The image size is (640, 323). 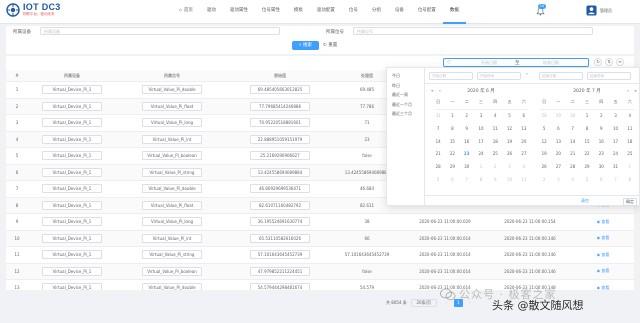 I want to click on picker-shortcut: 最近一个月, so click(x=402, y=105).